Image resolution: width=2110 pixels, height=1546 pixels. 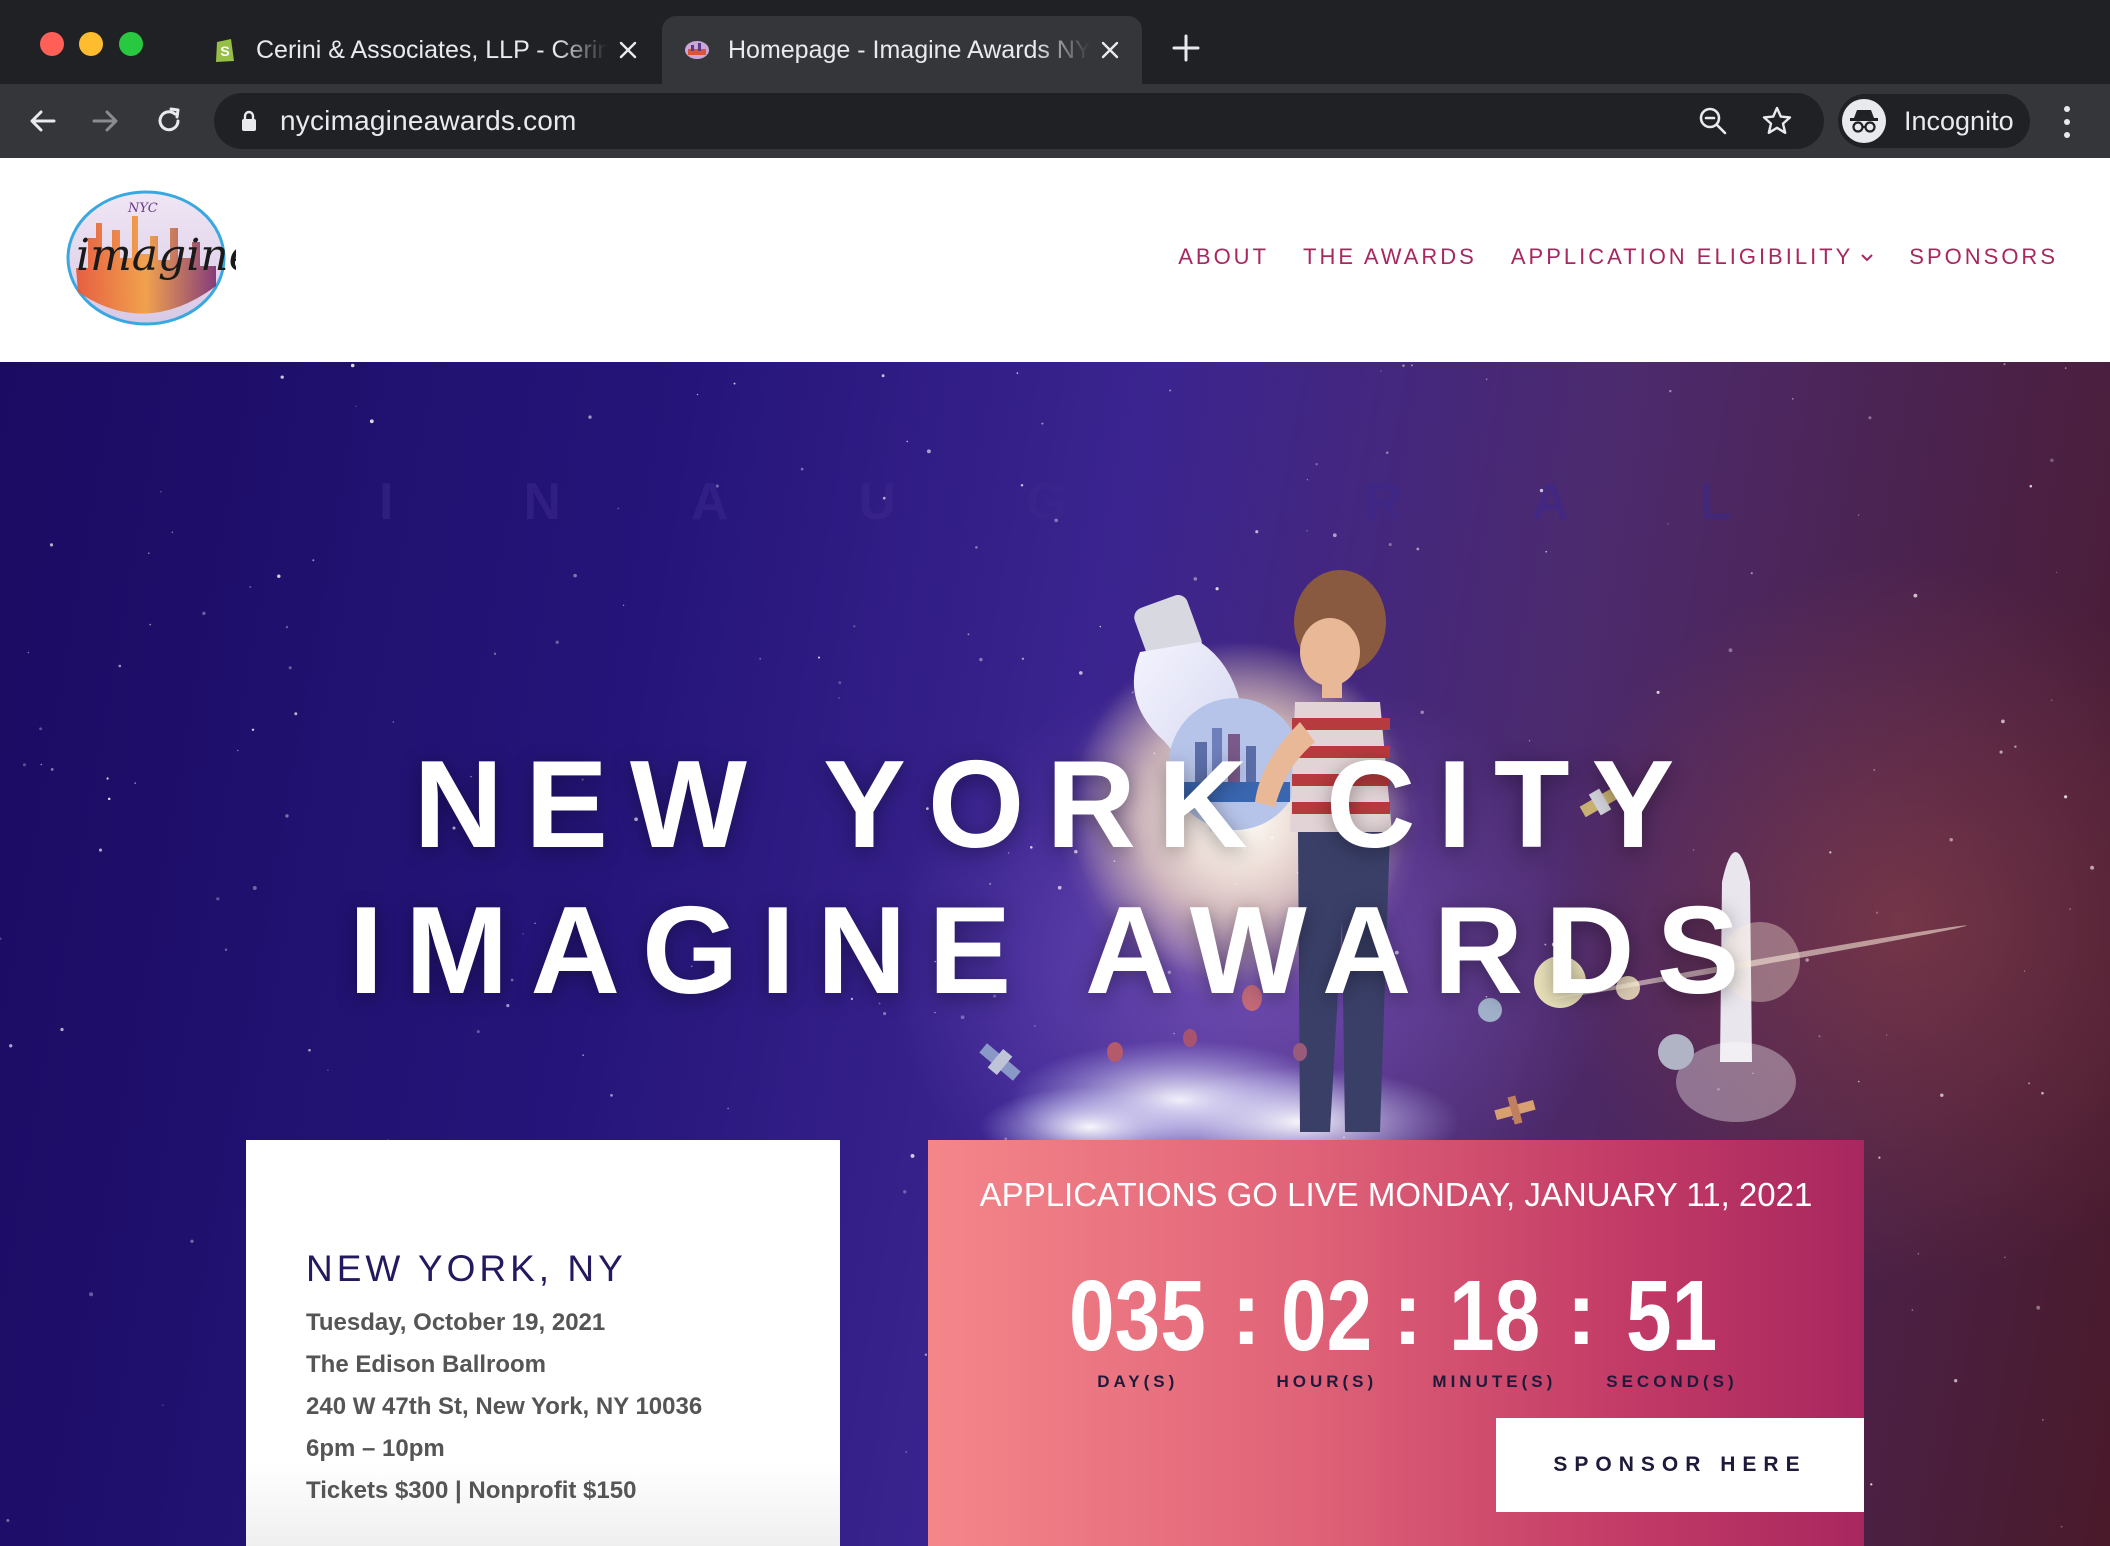 I want to click on logo-nyc-text: NYC, so click(x=142, y=208).